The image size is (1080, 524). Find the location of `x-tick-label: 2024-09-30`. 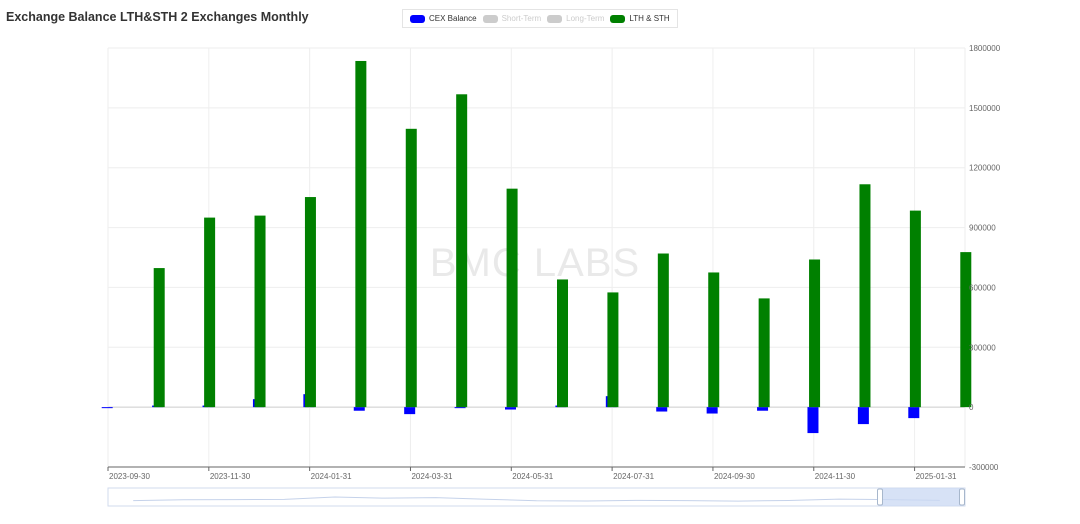

x-tick-label: 2024-09-30 is located at coordinates (734, 476).